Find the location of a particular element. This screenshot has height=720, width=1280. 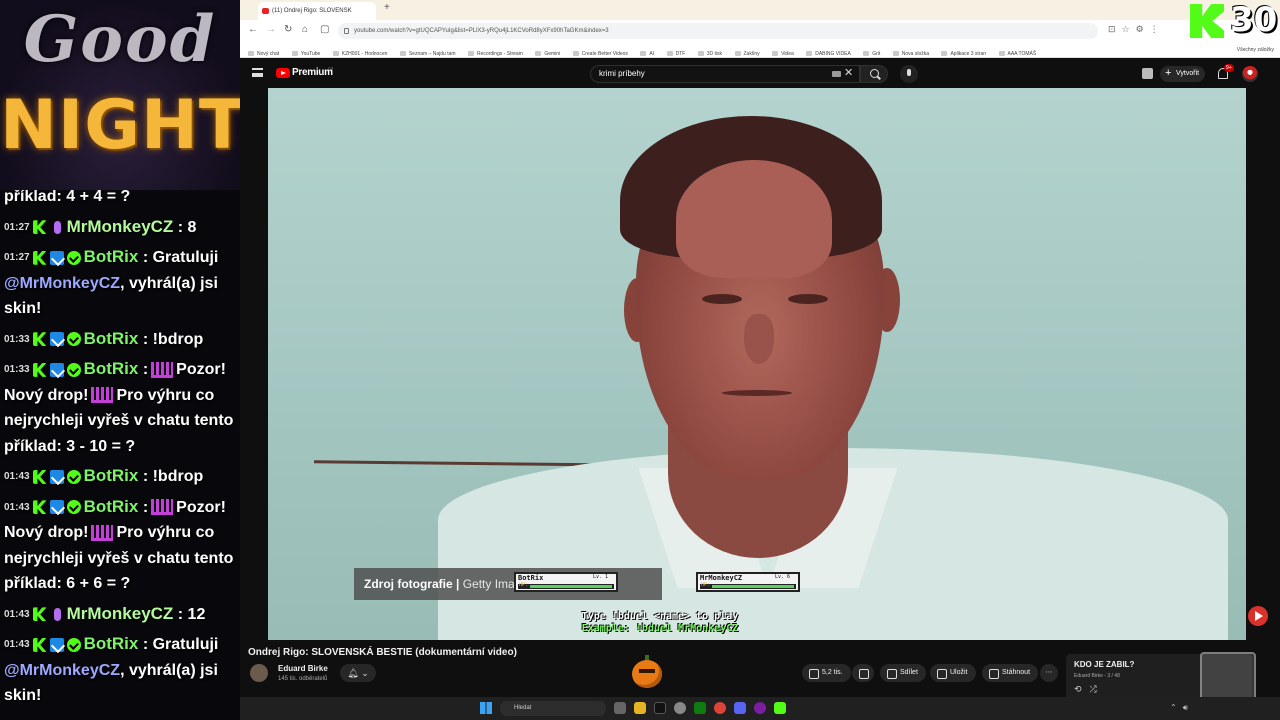

duel-card-player-a: BotRix Lv. 1 HP: is located at coordinates (566, 582).